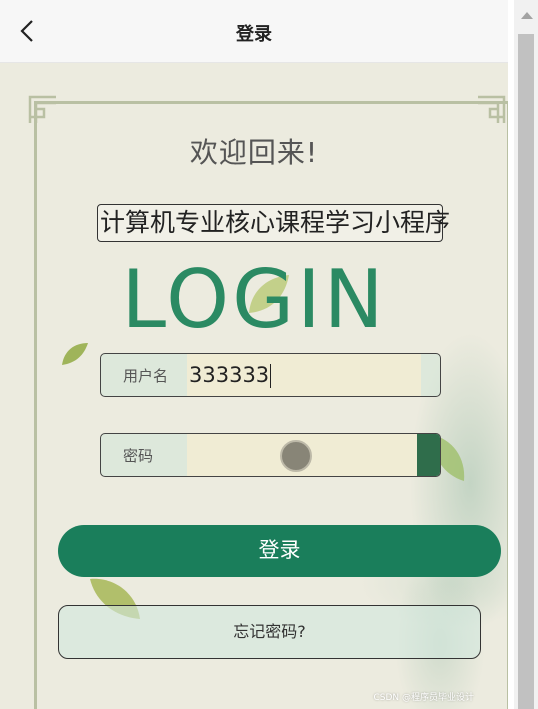 The image size is (538, 709). Describe the element at coordinates (273, 223) in the screenshot. I see `app-name-box: 计算机专业核心课程学习小程序` at that location.